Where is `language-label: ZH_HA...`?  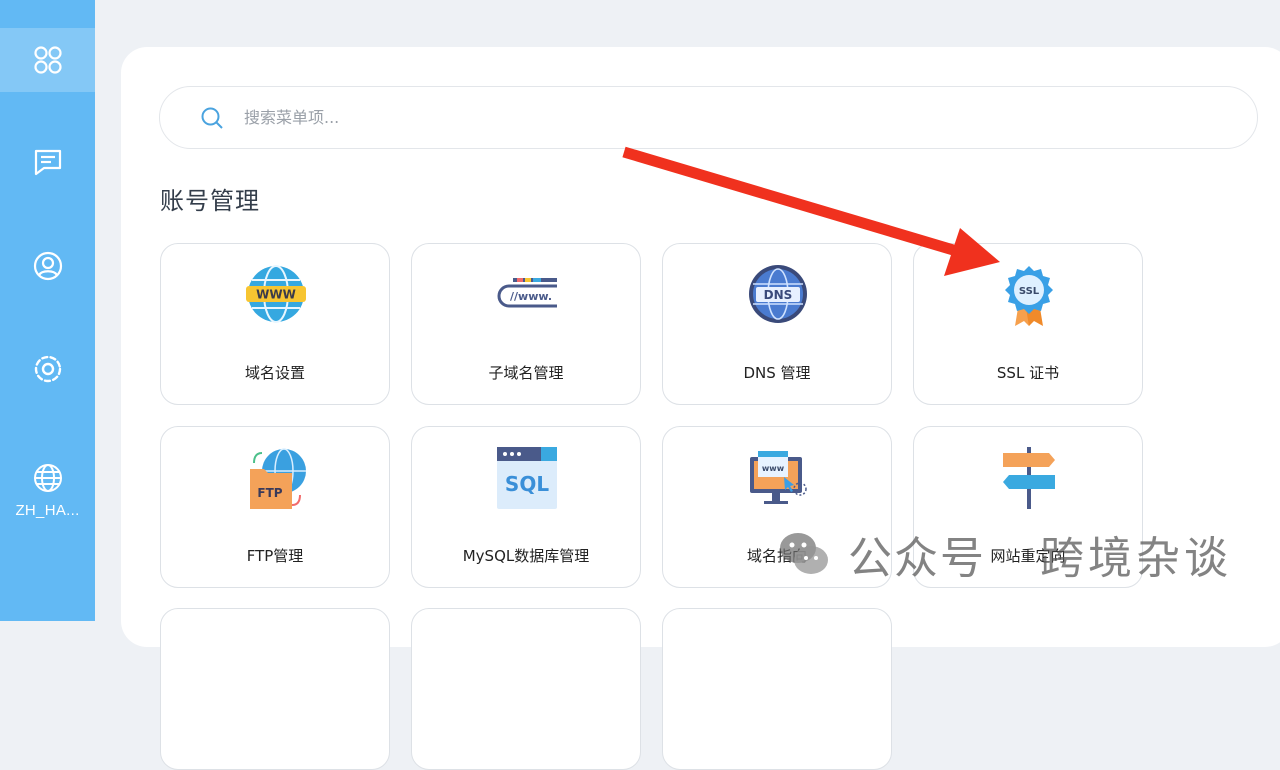
language-label: ZH_HA... is located at coordinates (47, 510).